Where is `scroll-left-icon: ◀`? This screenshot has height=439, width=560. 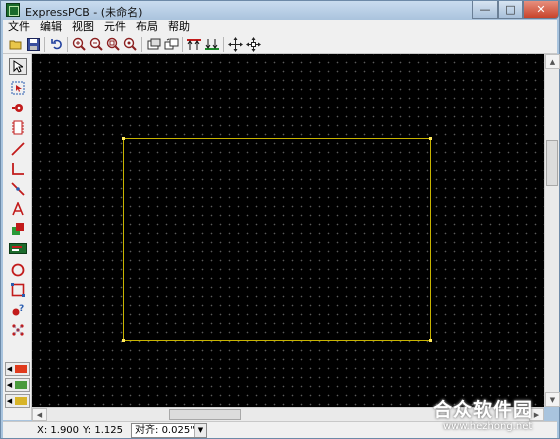
scroll-left-icon: ◀ is located at coordinates (39, 414).